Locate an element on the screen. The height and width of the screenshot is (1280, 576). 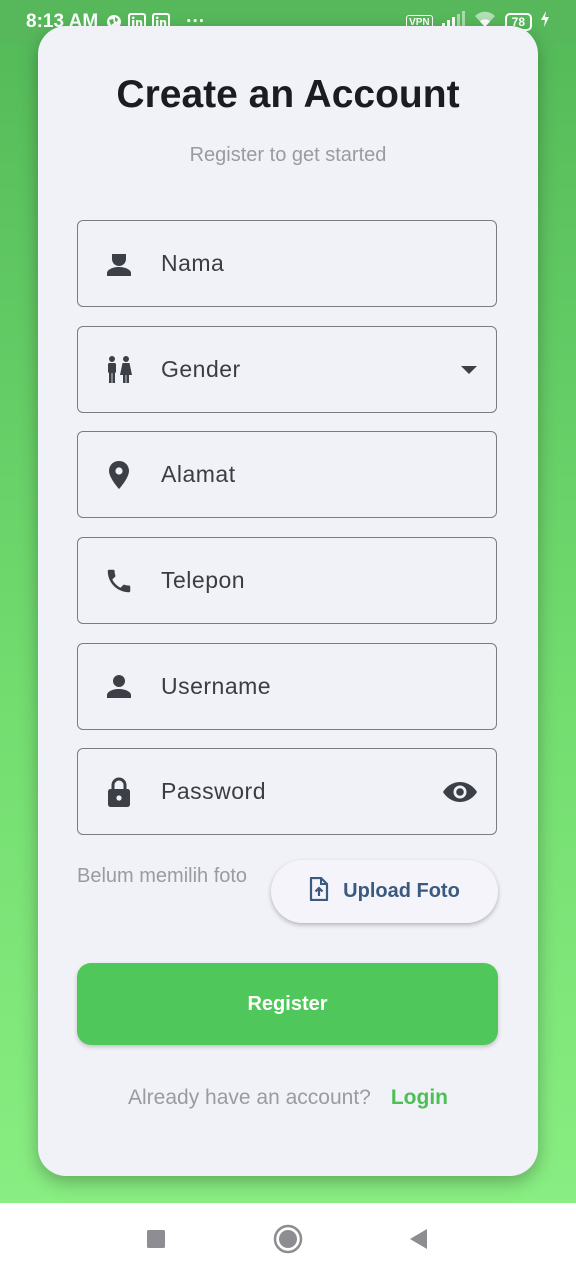
circle-icon is located at coordinates (288, 1241).